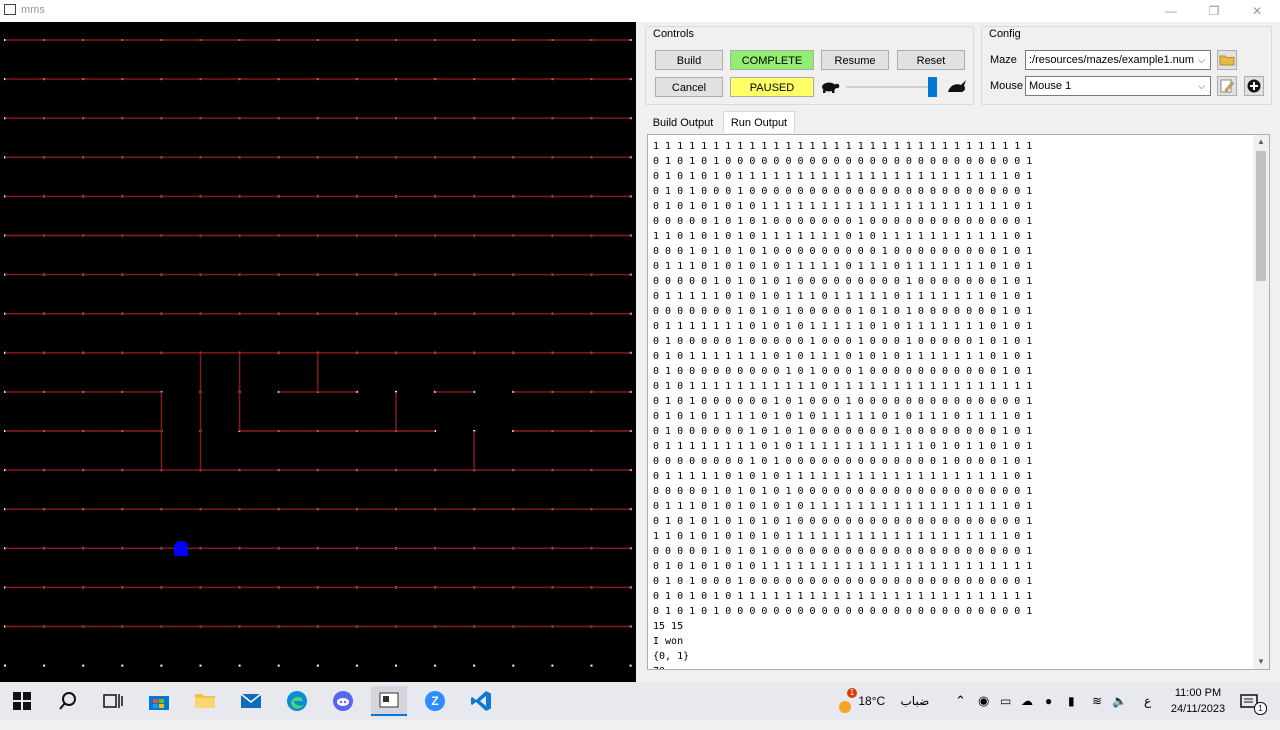 The height and width of the screenshot is (730, 1280). What do you see at coordinates (1171, 11) in the screenshot?
I see `minimize-icon: —` at bounding box center [1171, 11].